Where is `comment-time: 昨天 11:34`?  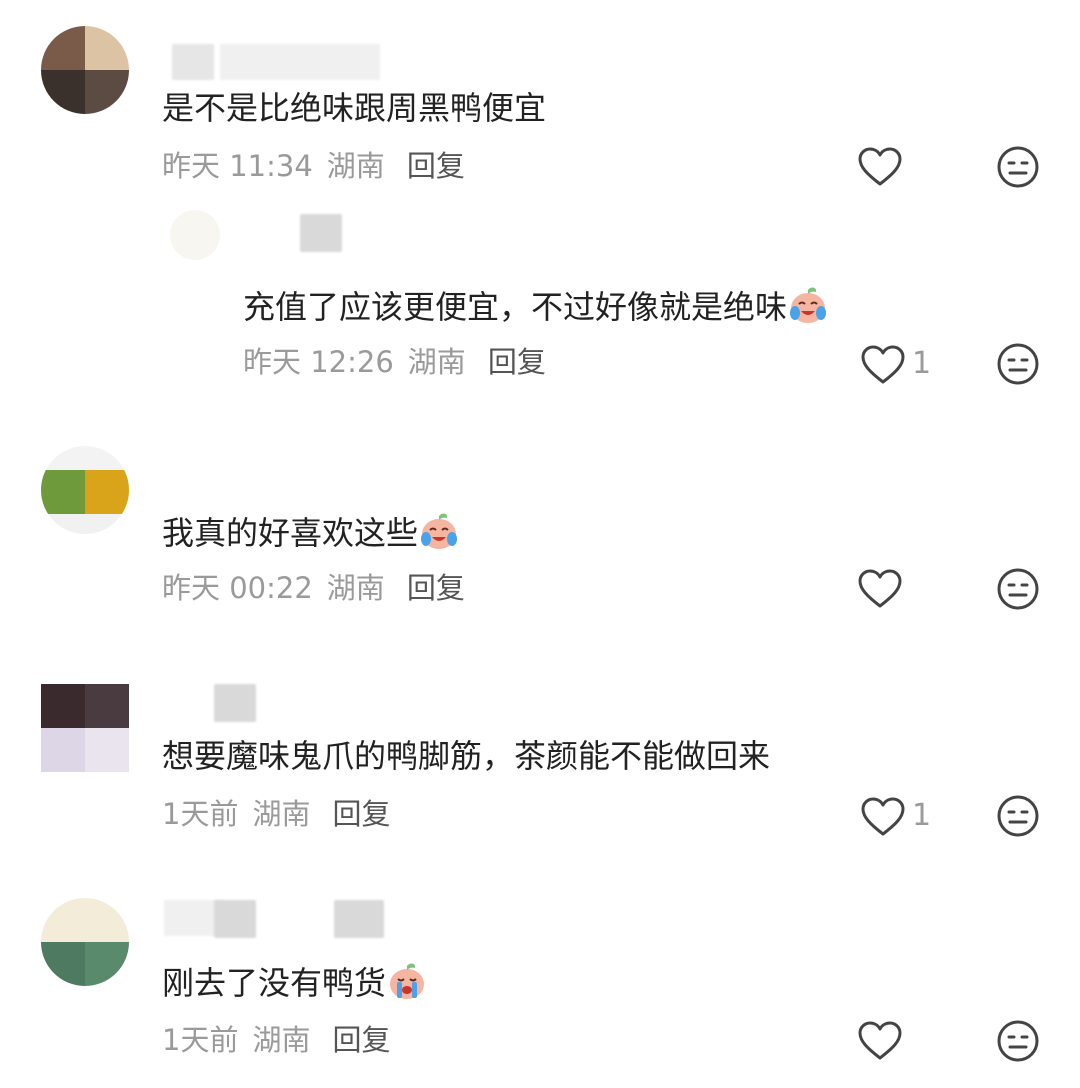
comment-time: 昨天 11:34 is located at coordinates (237, 166).